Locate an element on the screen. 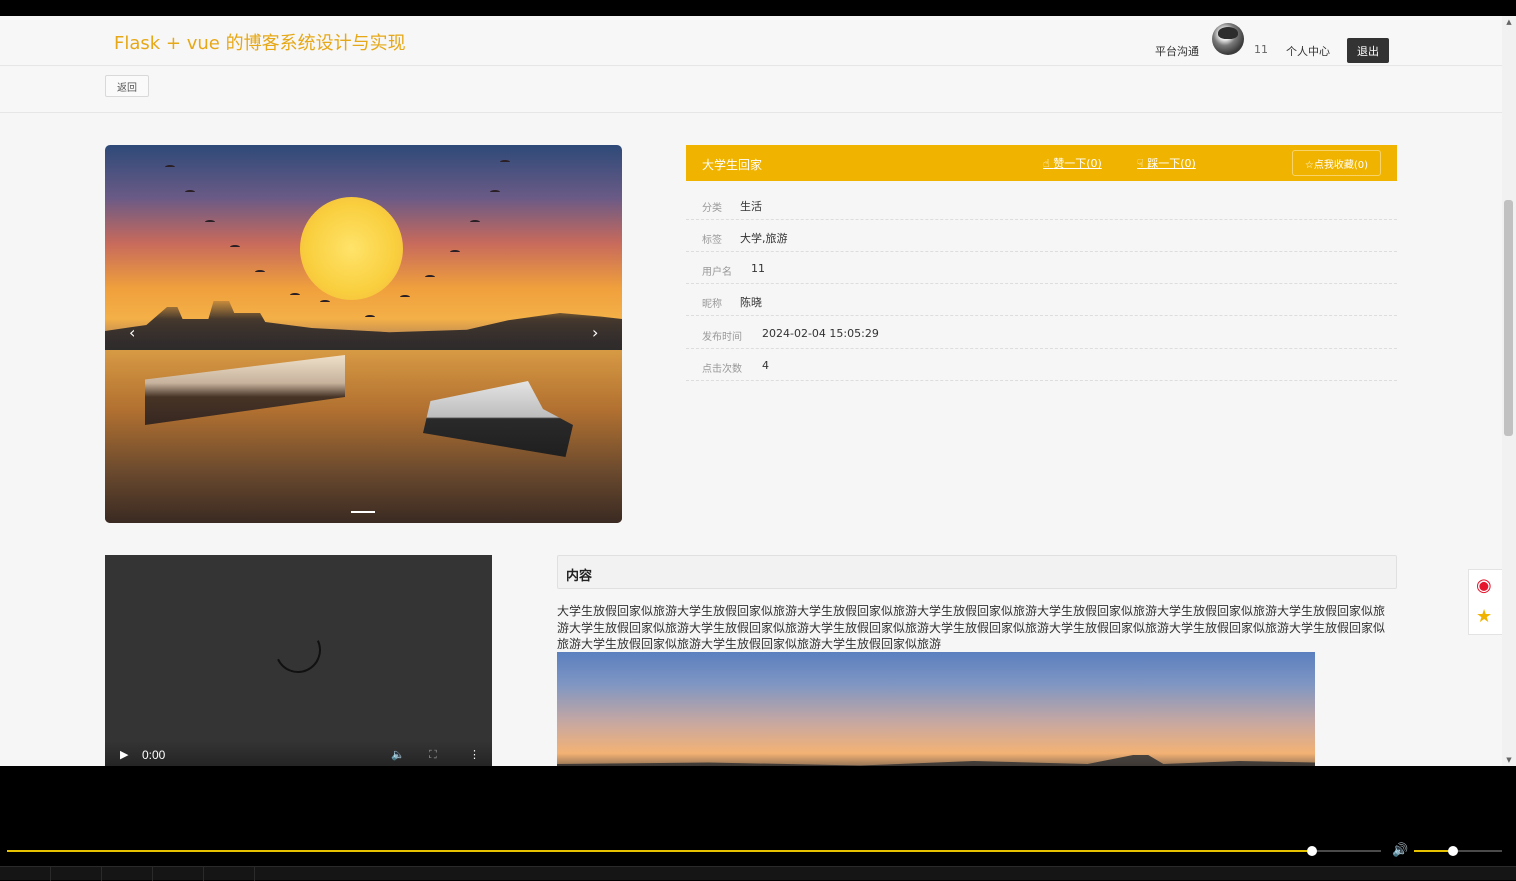 The width and height of the screenshot is (1516, 881). user-avatar is located at coordinates (1228, 39).